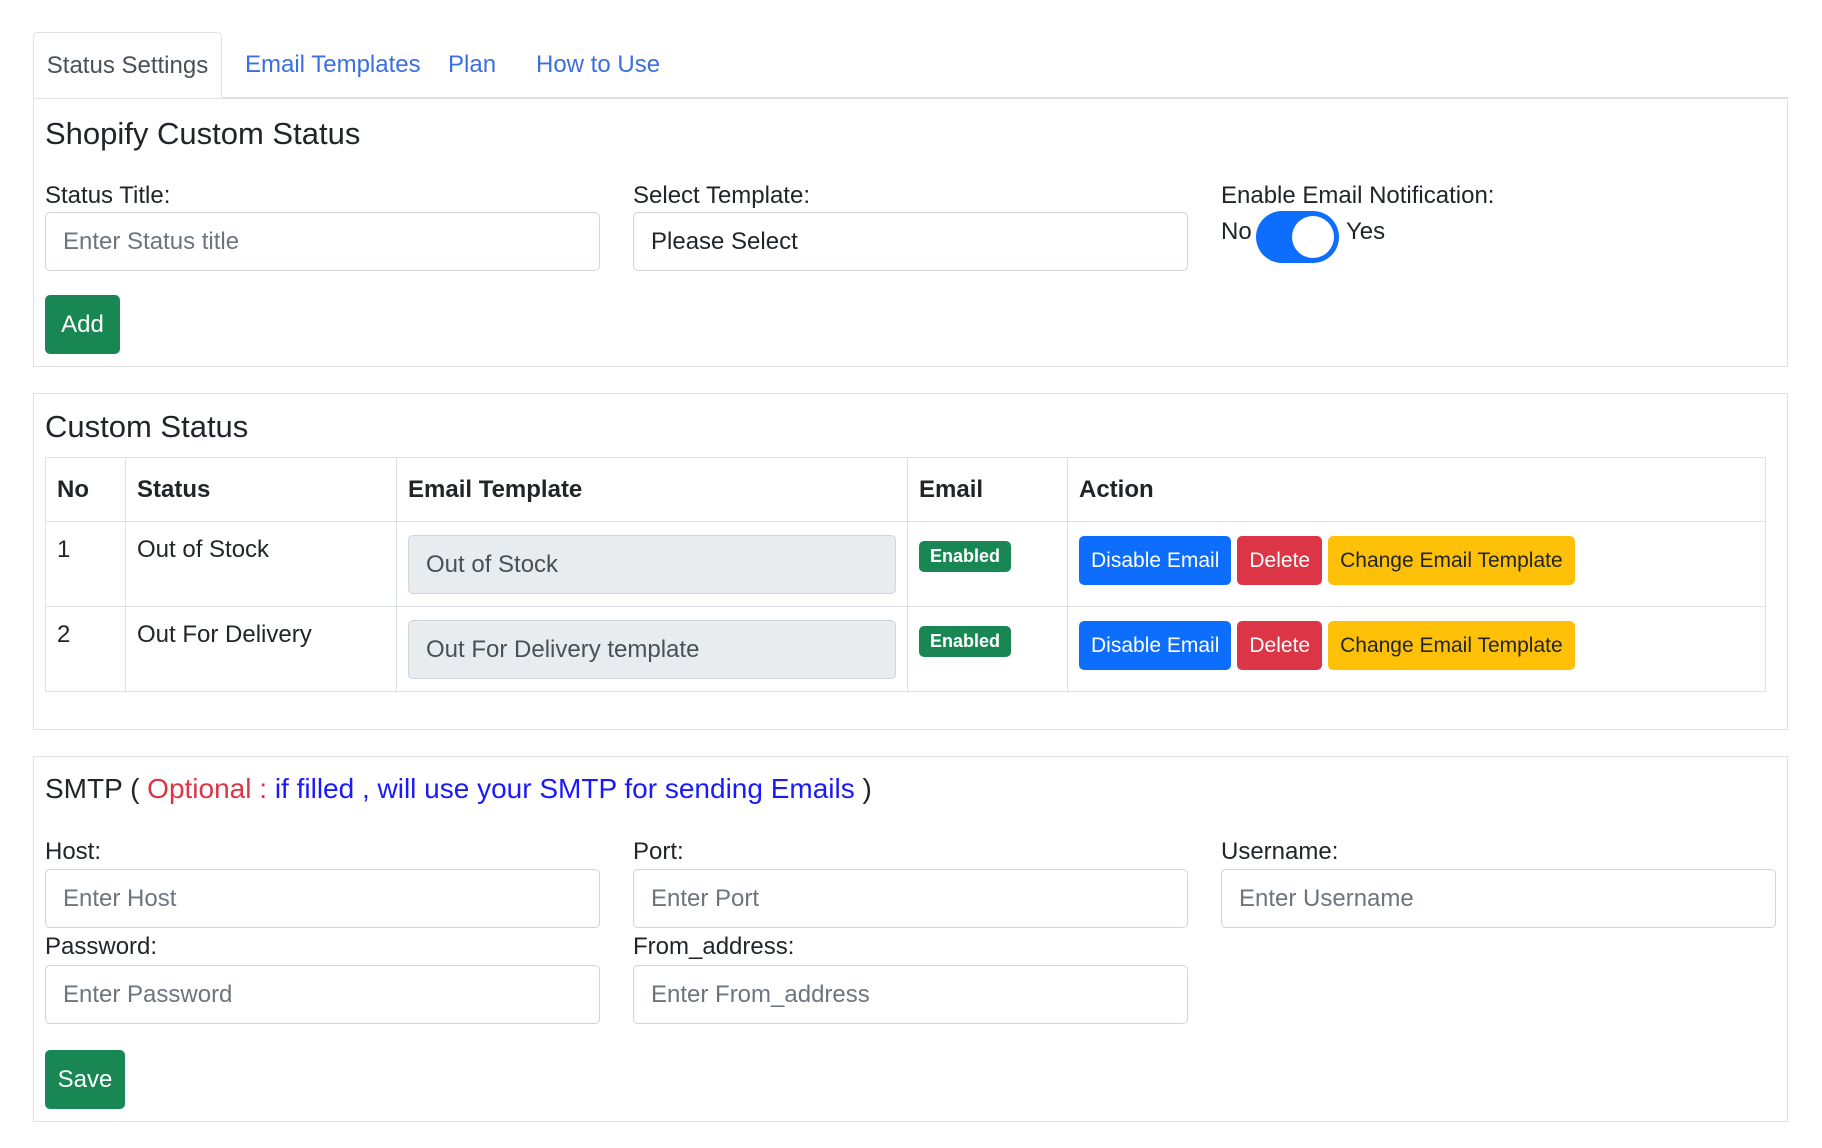 This screenshot has height=1148, width=1822. I want to click on row-template-cell: Out For Delivery template, so click(652, 649).